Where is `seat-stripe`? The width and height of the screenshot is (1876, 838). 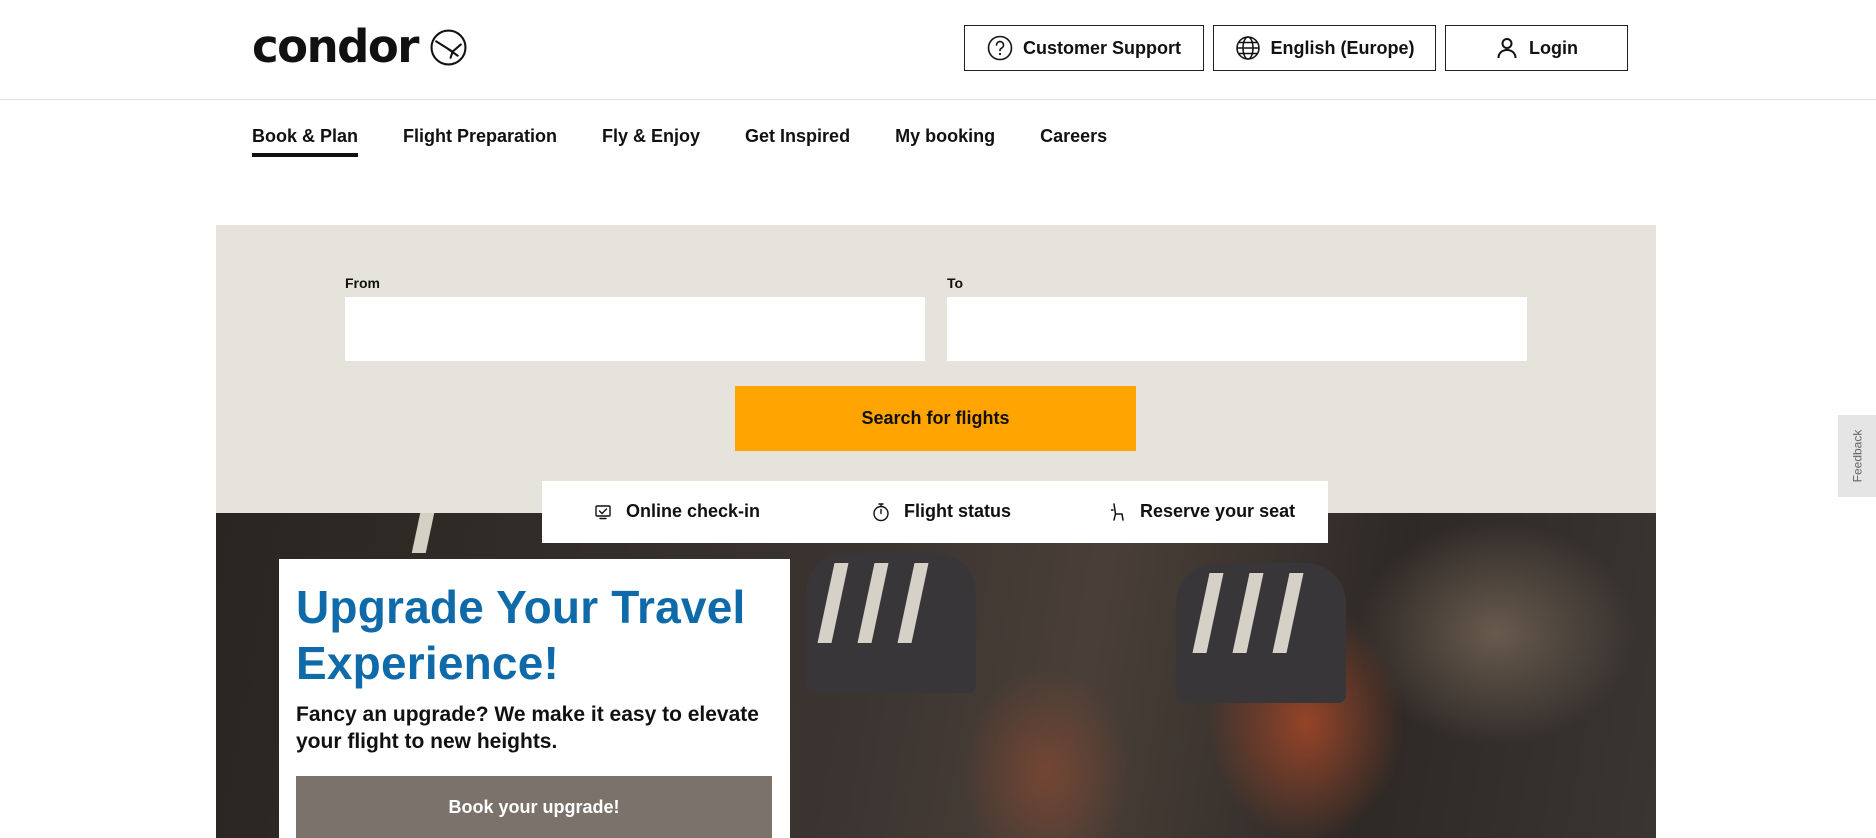
seat-stripe is located at coordinates (423, 533).